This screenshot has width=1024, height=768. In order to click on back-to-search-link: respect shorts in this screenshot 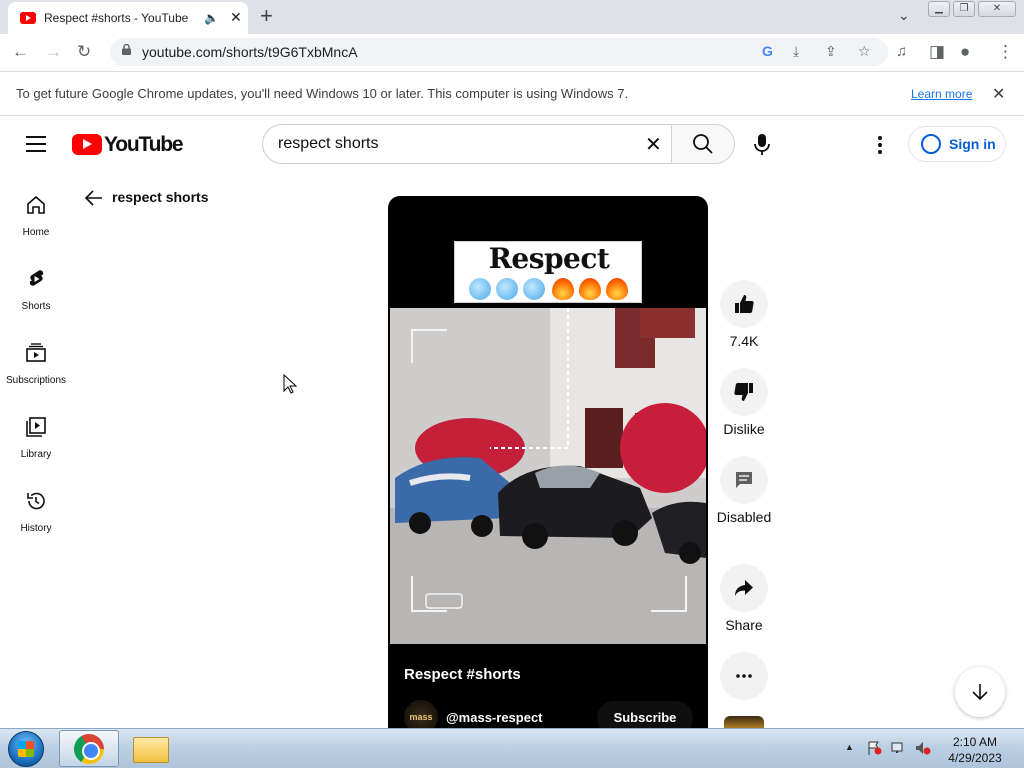, I will do `click(149, 198)`.